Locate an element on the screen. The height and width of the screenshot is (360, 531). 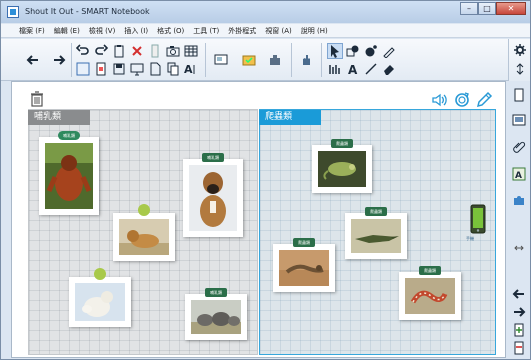
sidebar-forward-button is located at coordinates (519, 312).